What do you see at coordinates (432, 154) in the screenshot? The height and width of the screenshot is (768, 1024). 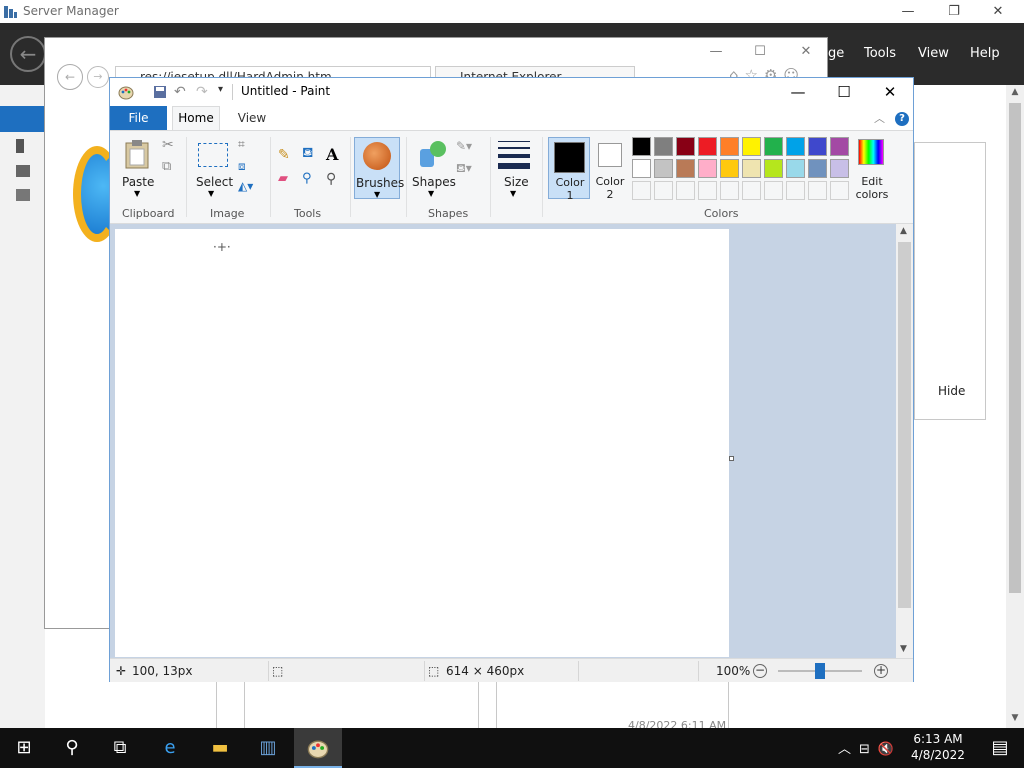 I see `shapes-icon` at bounding box center [432, 154].